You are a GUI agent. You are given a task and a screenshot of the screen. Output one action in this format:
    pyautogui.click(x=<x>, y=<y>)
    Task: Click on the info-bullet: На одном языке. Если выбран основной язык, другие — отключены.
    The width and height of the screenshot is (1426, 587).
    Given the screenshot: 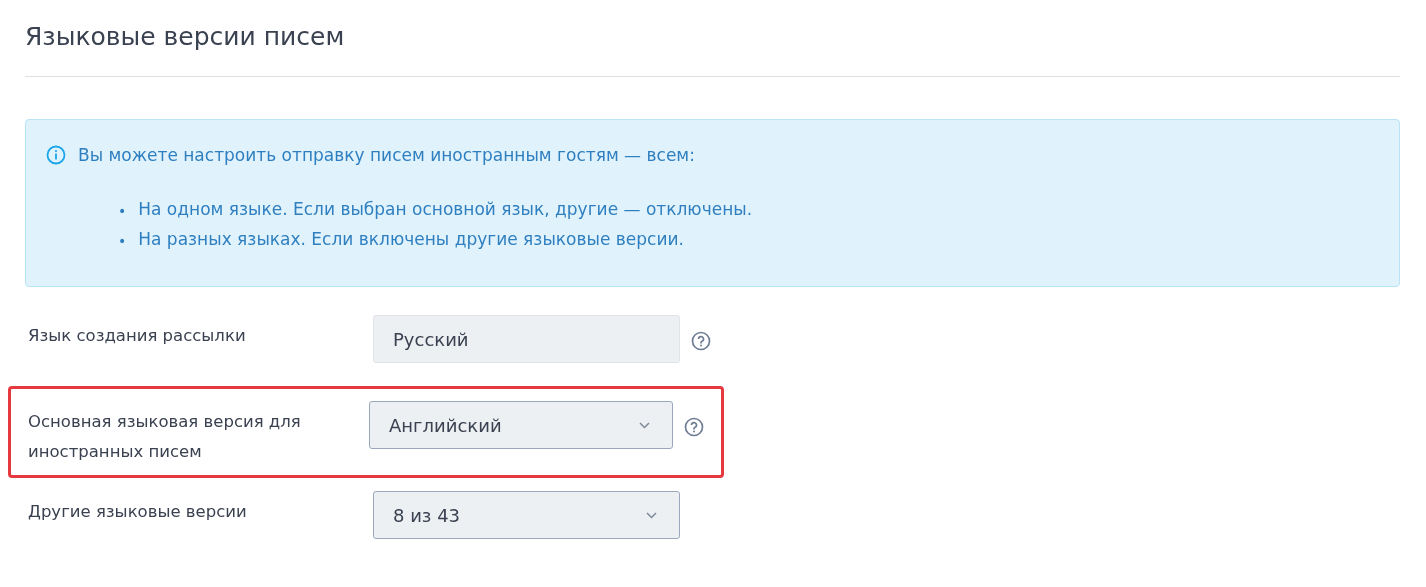 What is the action you would take?
    pyautogui.click(x=445, y=209)
    